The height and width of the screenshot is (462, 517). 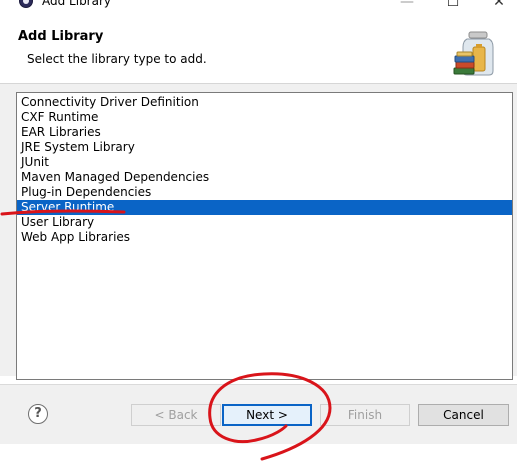 I want to click on help-button: ?, so click(x=38, y=414).